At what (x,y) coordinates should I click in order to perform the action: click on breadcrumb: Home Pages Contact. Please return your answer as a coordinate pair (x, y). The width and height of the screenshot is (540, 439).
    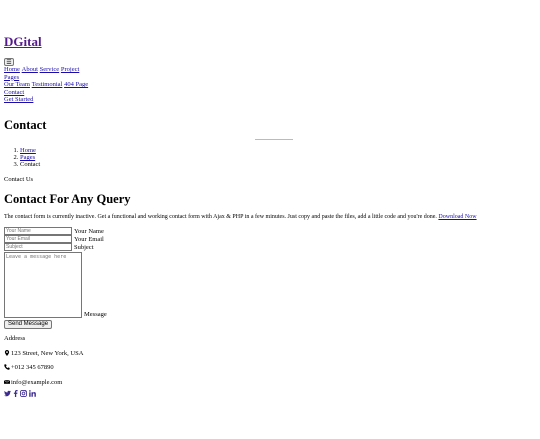
    Looking at the image, I should click on (270, 157).